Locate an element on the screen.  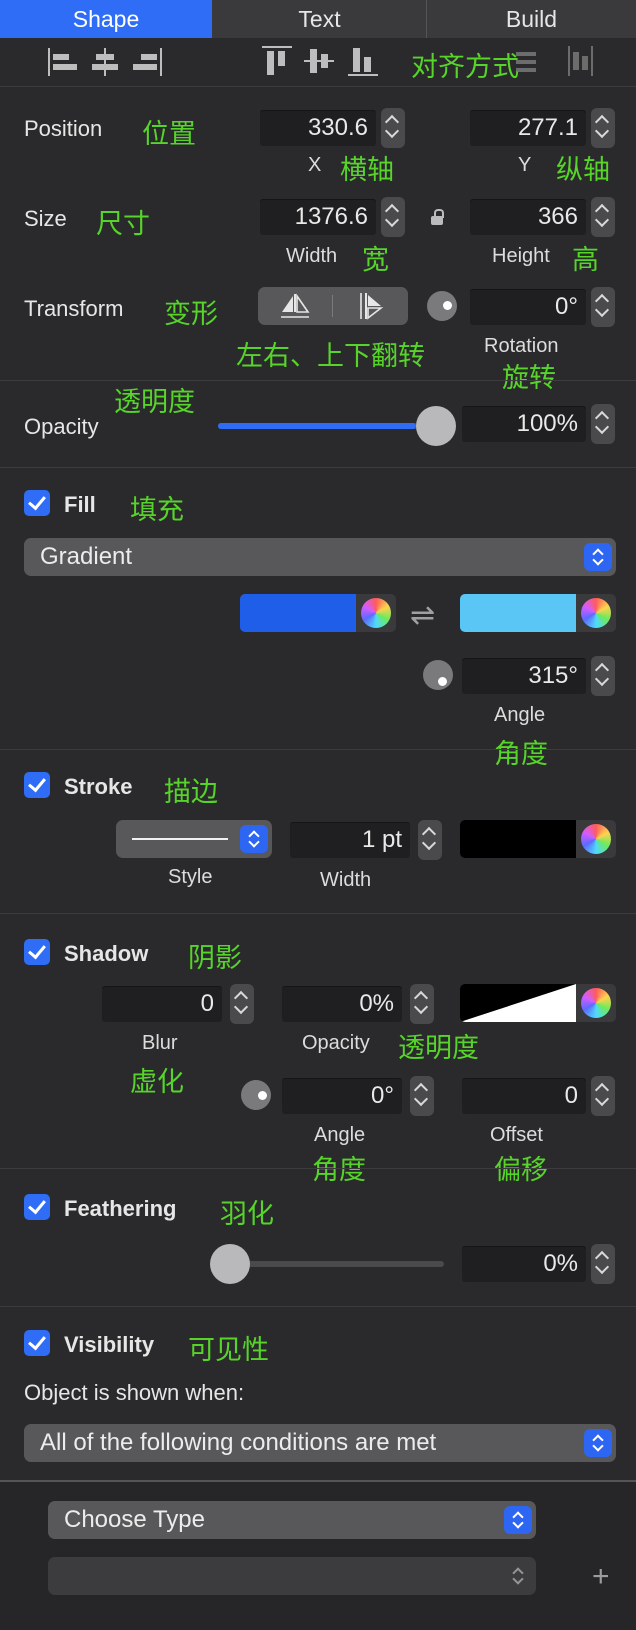
align-top-button is located at coordinates (277, 61).